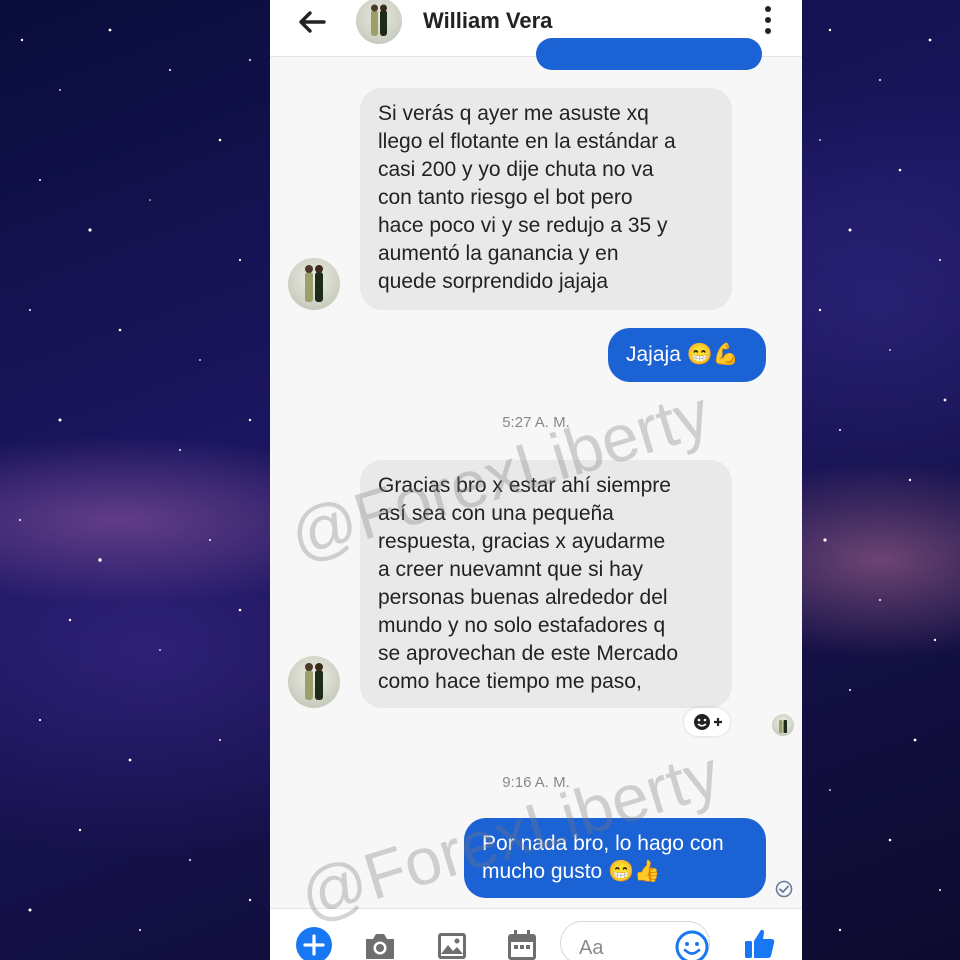 This screenshot has height=960, width=960. What do you see at coordinates (571, 871) in the screenshot?
I see `message-line: mucho gusto 😁👍` at bounding box center [571, 871].